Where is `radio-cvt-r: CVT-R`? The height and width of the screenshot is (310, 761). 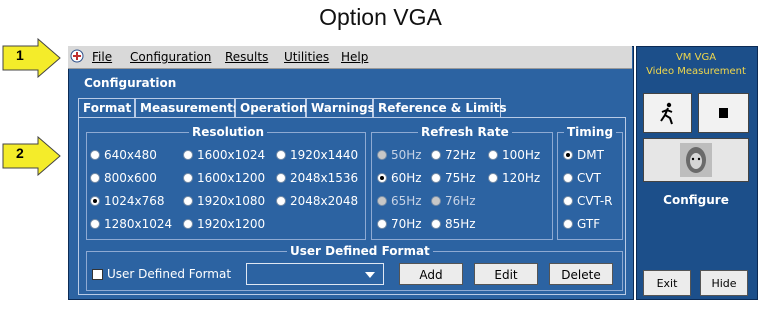 radio-cvt-r: CVT-R is located at coordinates (587, 201).